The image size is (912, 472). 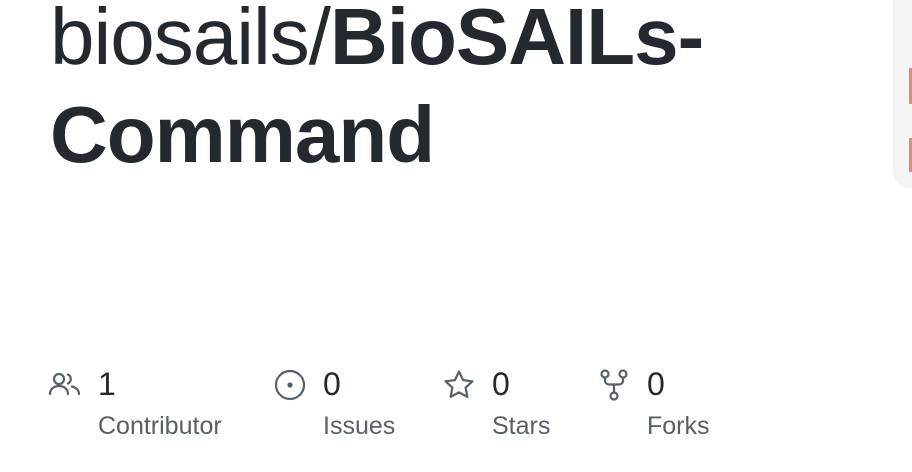 I want to click on fork-icon, so click(x=614, y=385).